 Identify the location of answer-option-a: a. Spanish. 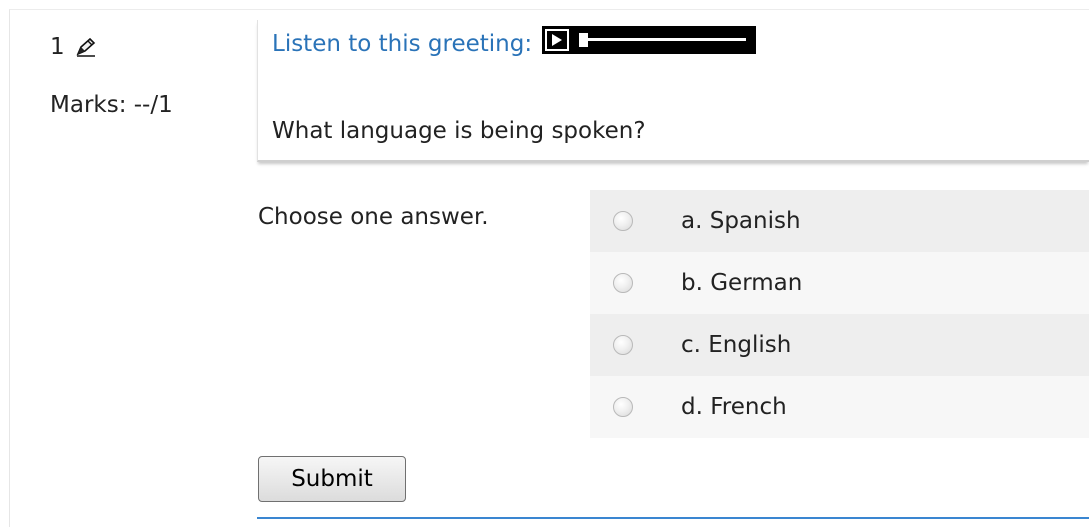
(839, 221).